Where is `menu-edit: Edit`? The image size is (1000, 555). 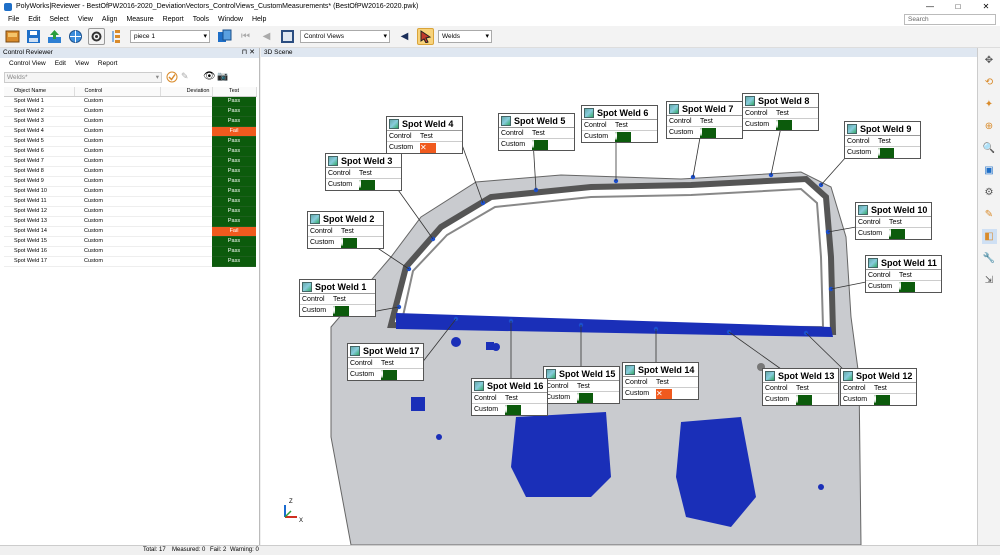 menu-edit: Edit is located at coordinates (34, 19).